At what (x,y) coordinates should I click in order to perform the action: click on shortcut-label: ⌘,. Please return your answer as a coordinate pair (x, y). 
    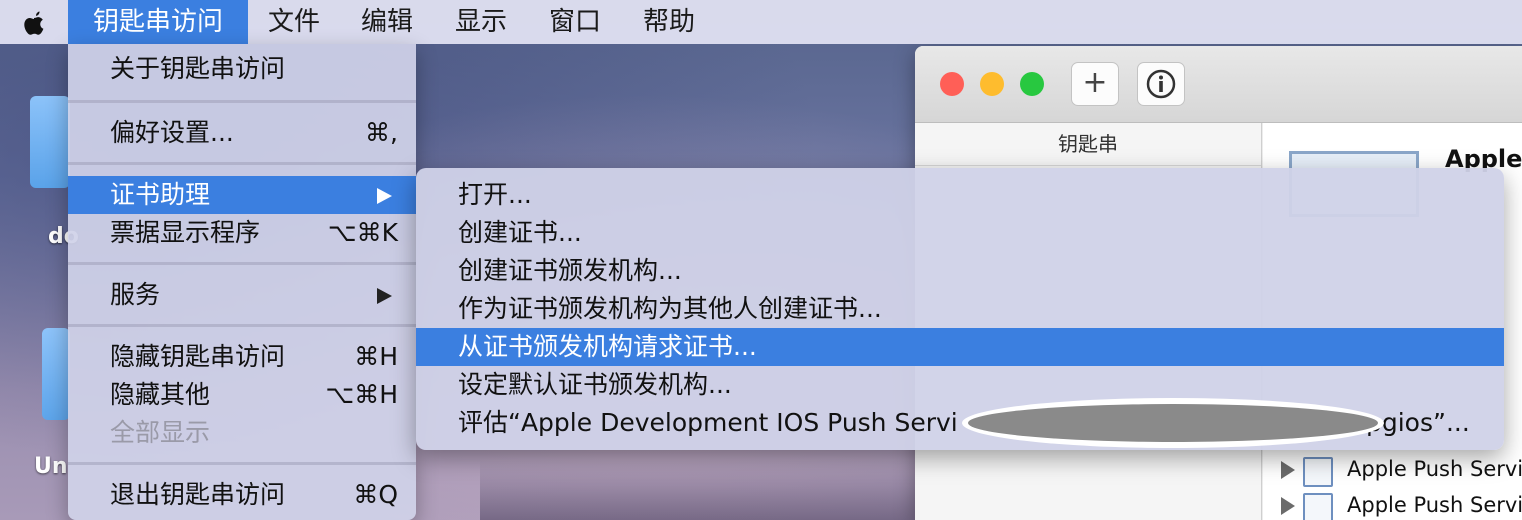
    Looking at the image, I should click on (381, 132).